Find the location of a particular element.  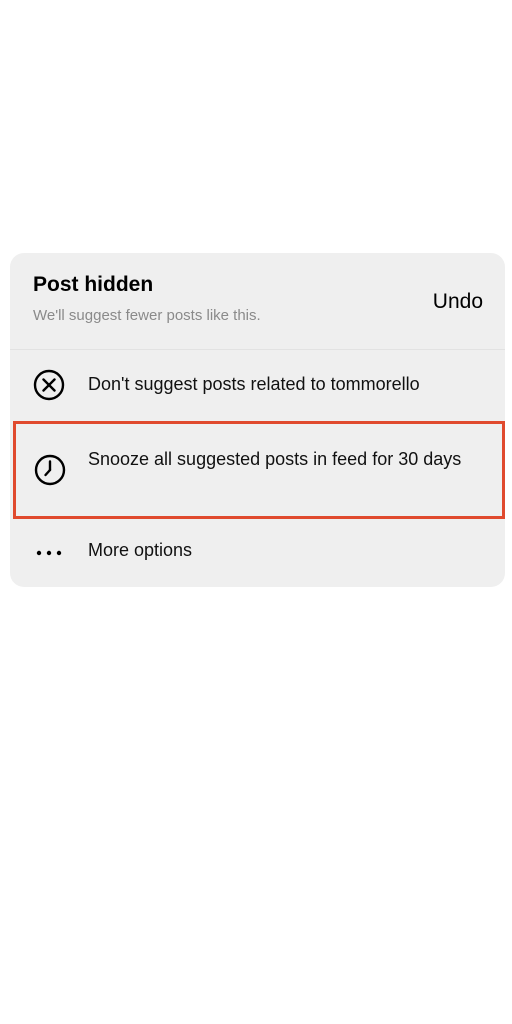

card-title: Post hidden is located at coordinates (93, 284).